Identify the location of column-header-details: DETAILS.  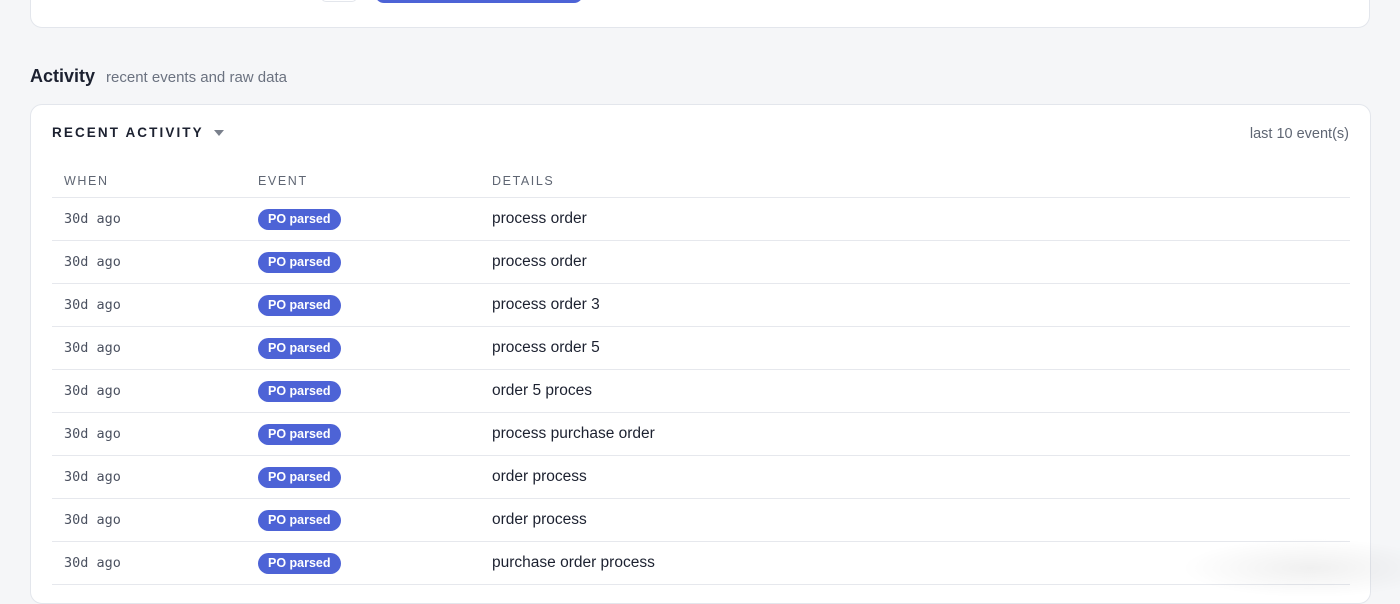
(523, 181).